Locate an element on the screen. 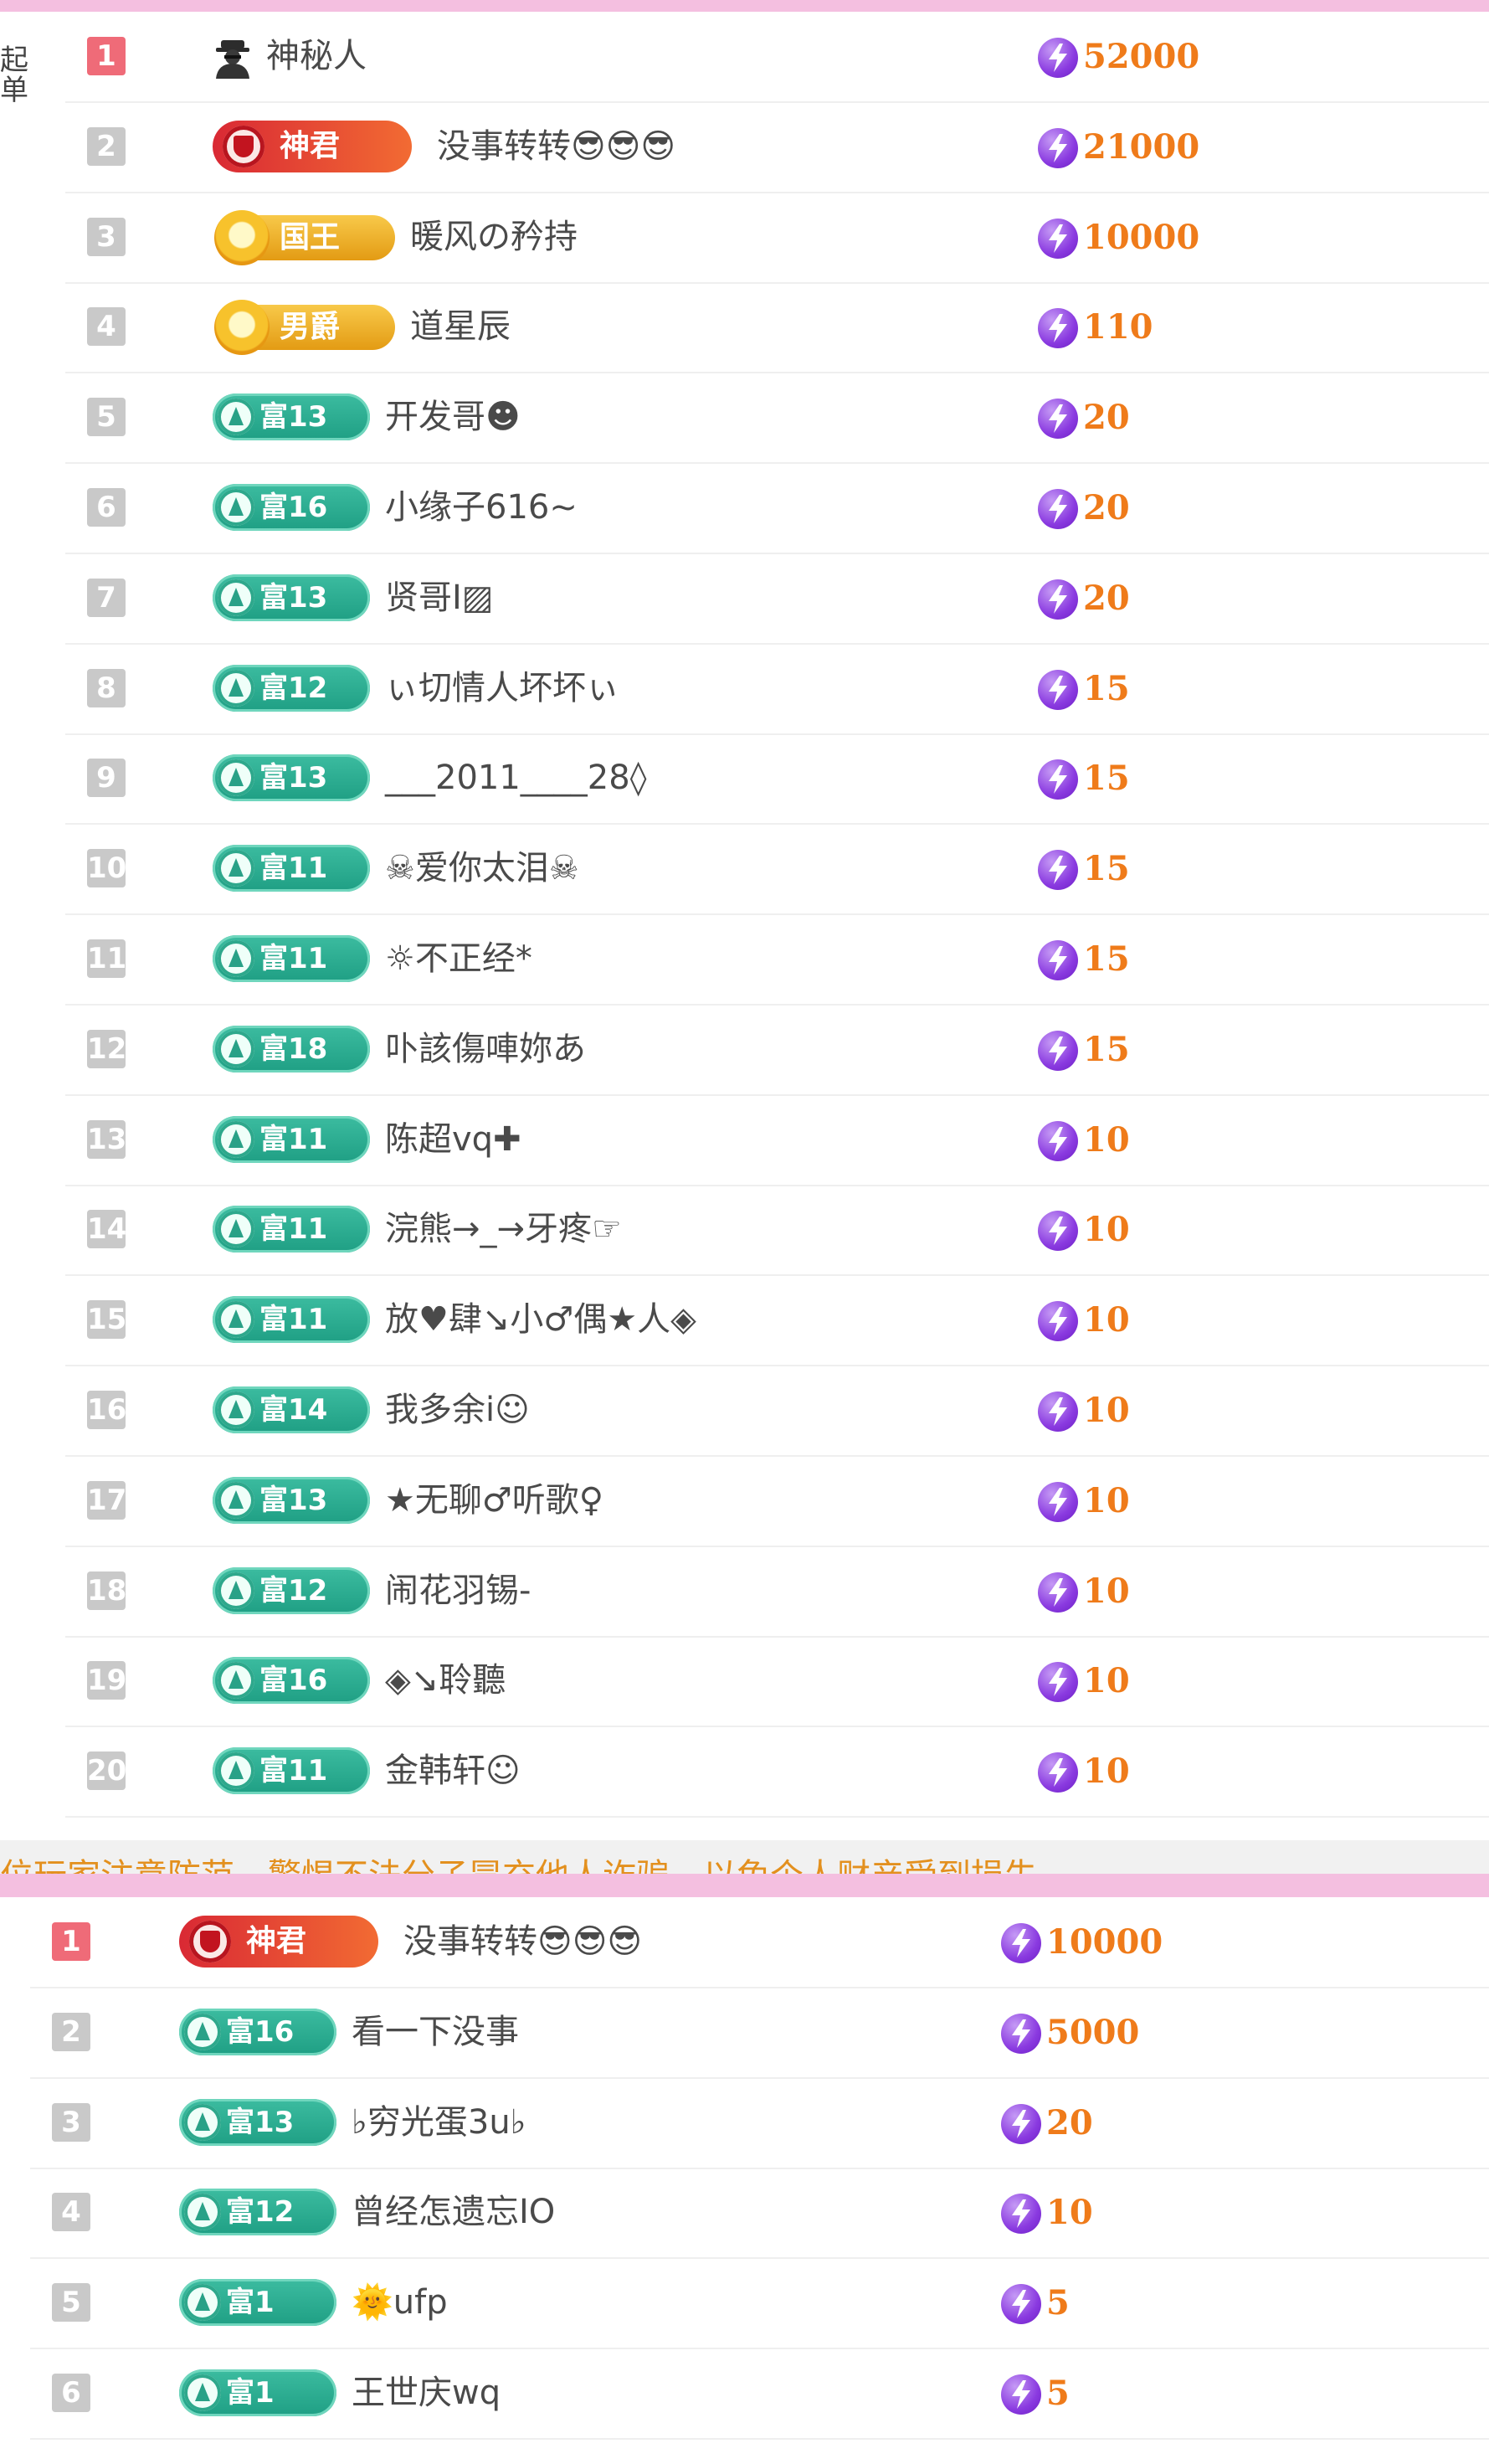 This screenshot has height=2464, width=1489. contribution-score: 21000 is located at coordinates (1141, 146).